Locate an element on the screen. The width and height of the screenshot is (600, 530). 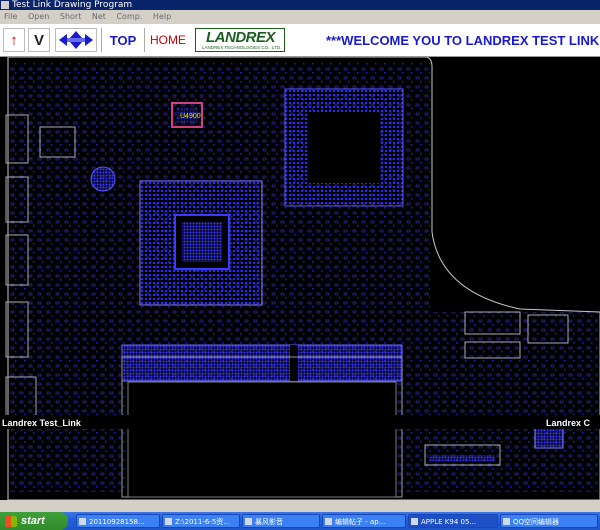
logo-subtext: LANDREX TECHNOLOGIES CO., LTD. is located at coordinates (242, 47).